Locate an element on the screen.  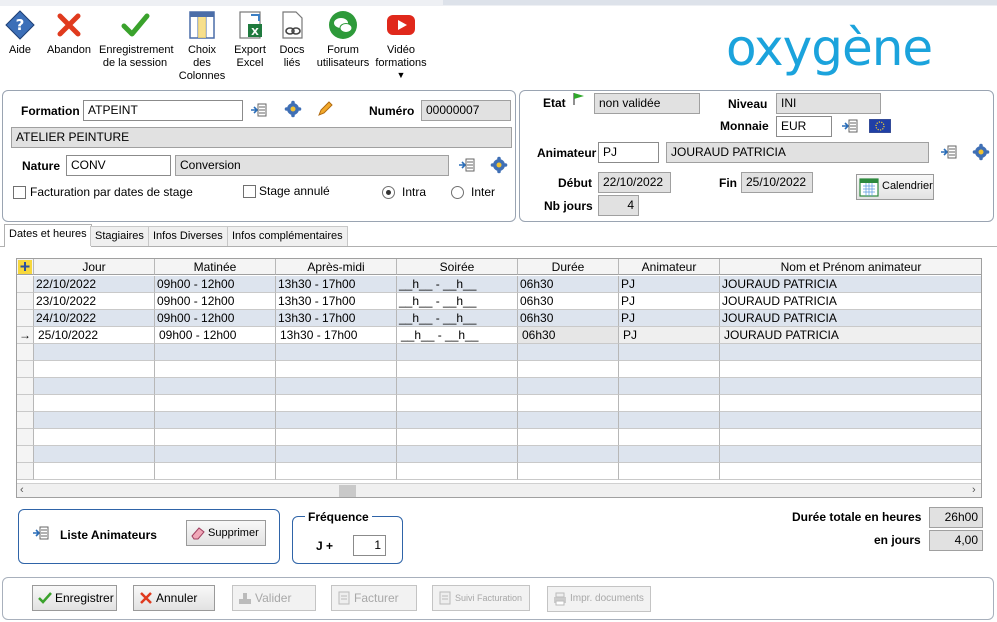
enregistrer-button: Enregistrer is located at coordinates (74, 598).